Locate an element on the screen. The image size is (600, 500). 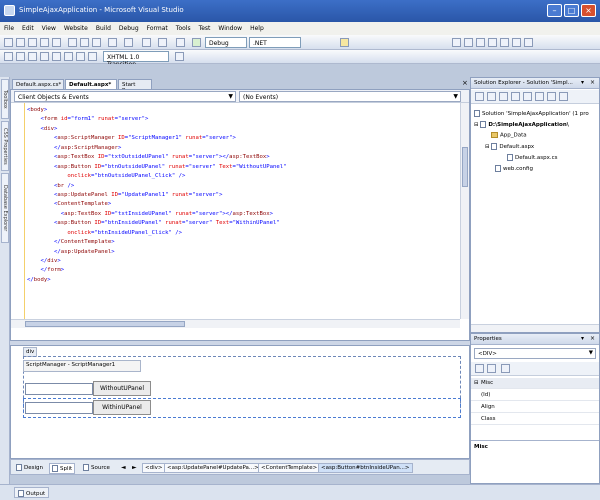
breadcrumb-div: <div> is located at coordinates (154, 468).